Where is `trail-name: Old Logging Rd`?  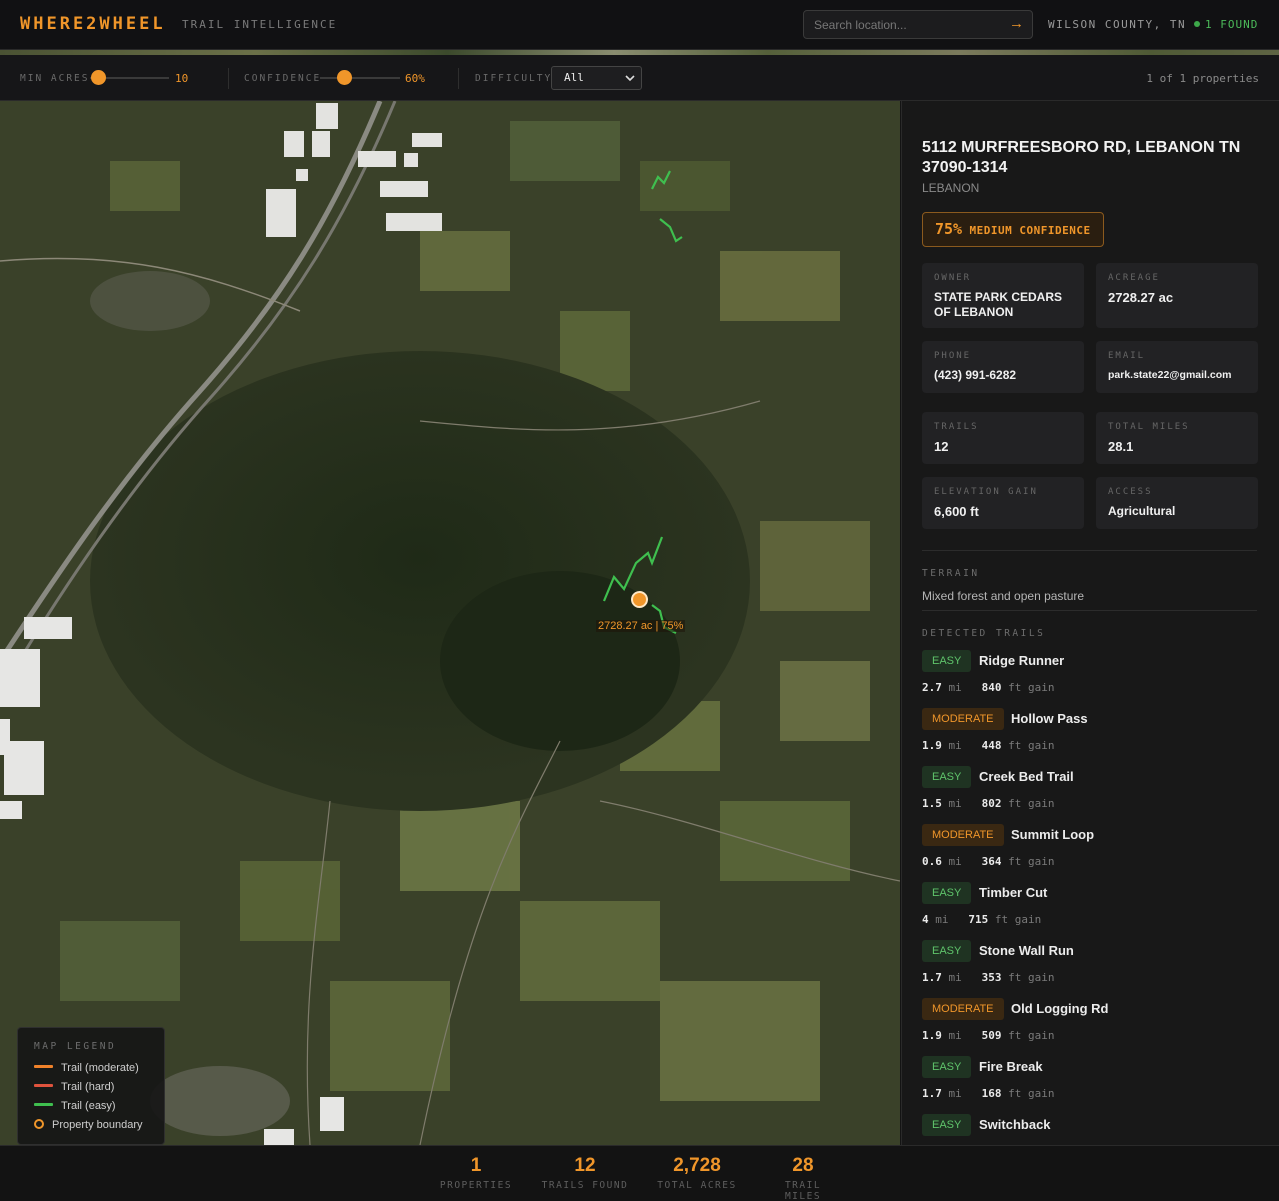
trail-name: Old Logging Rd is located at coordinates (1060, 1008).